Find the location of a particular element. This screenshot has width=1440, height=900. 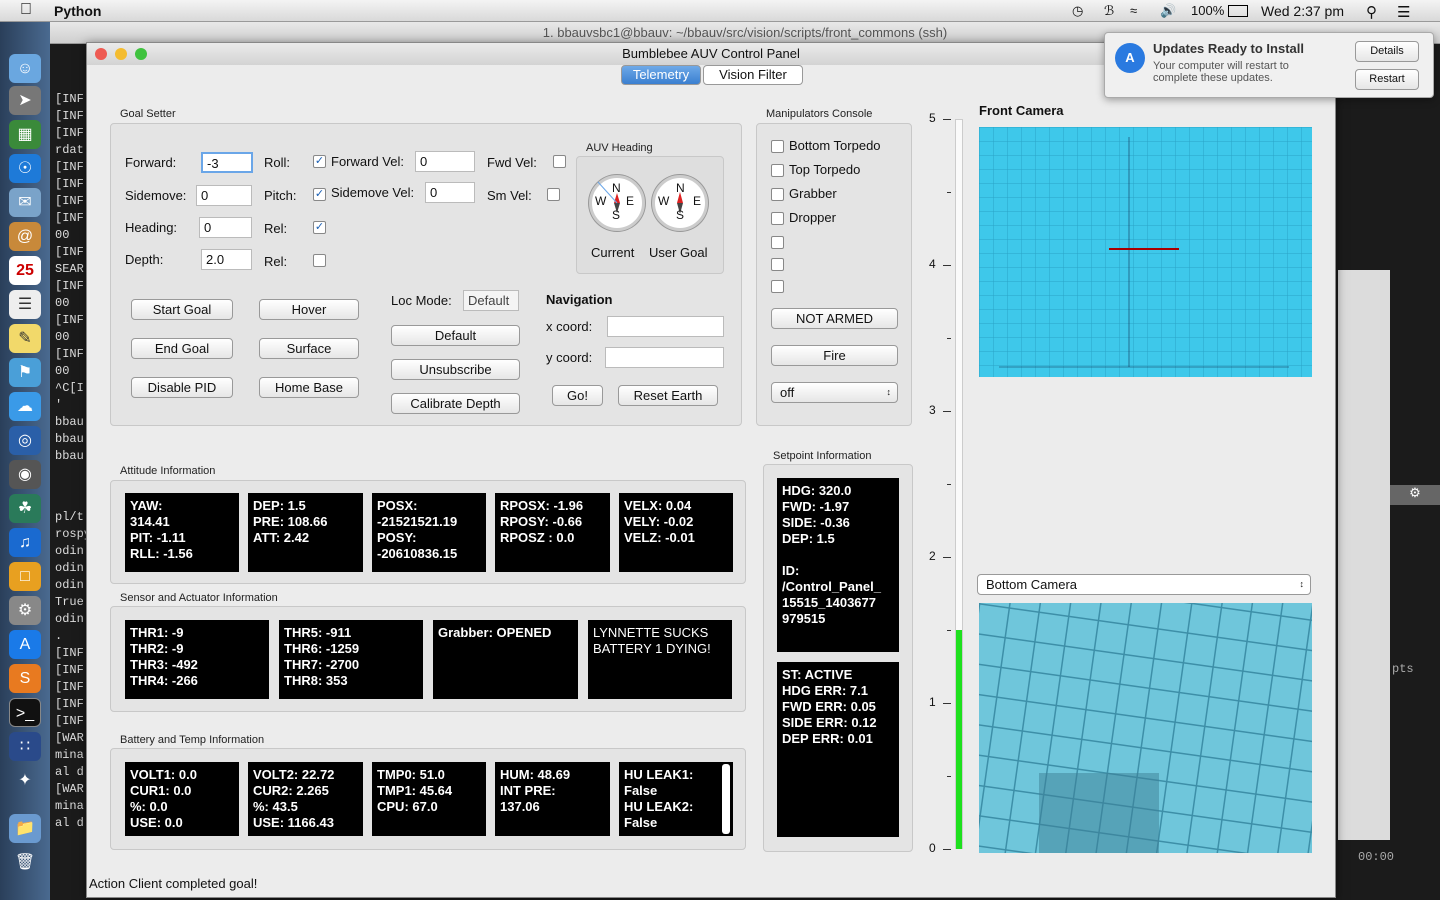

downloads-folder-icon: 📁 is located at coordinates (25, 828).